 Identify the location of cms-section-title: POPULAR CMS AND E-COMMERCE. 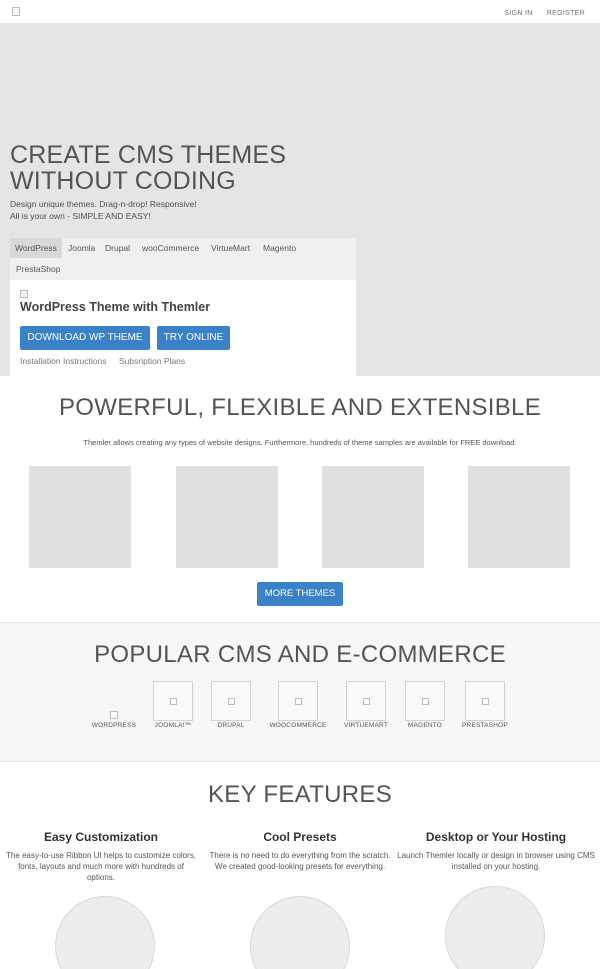
(300, 654).